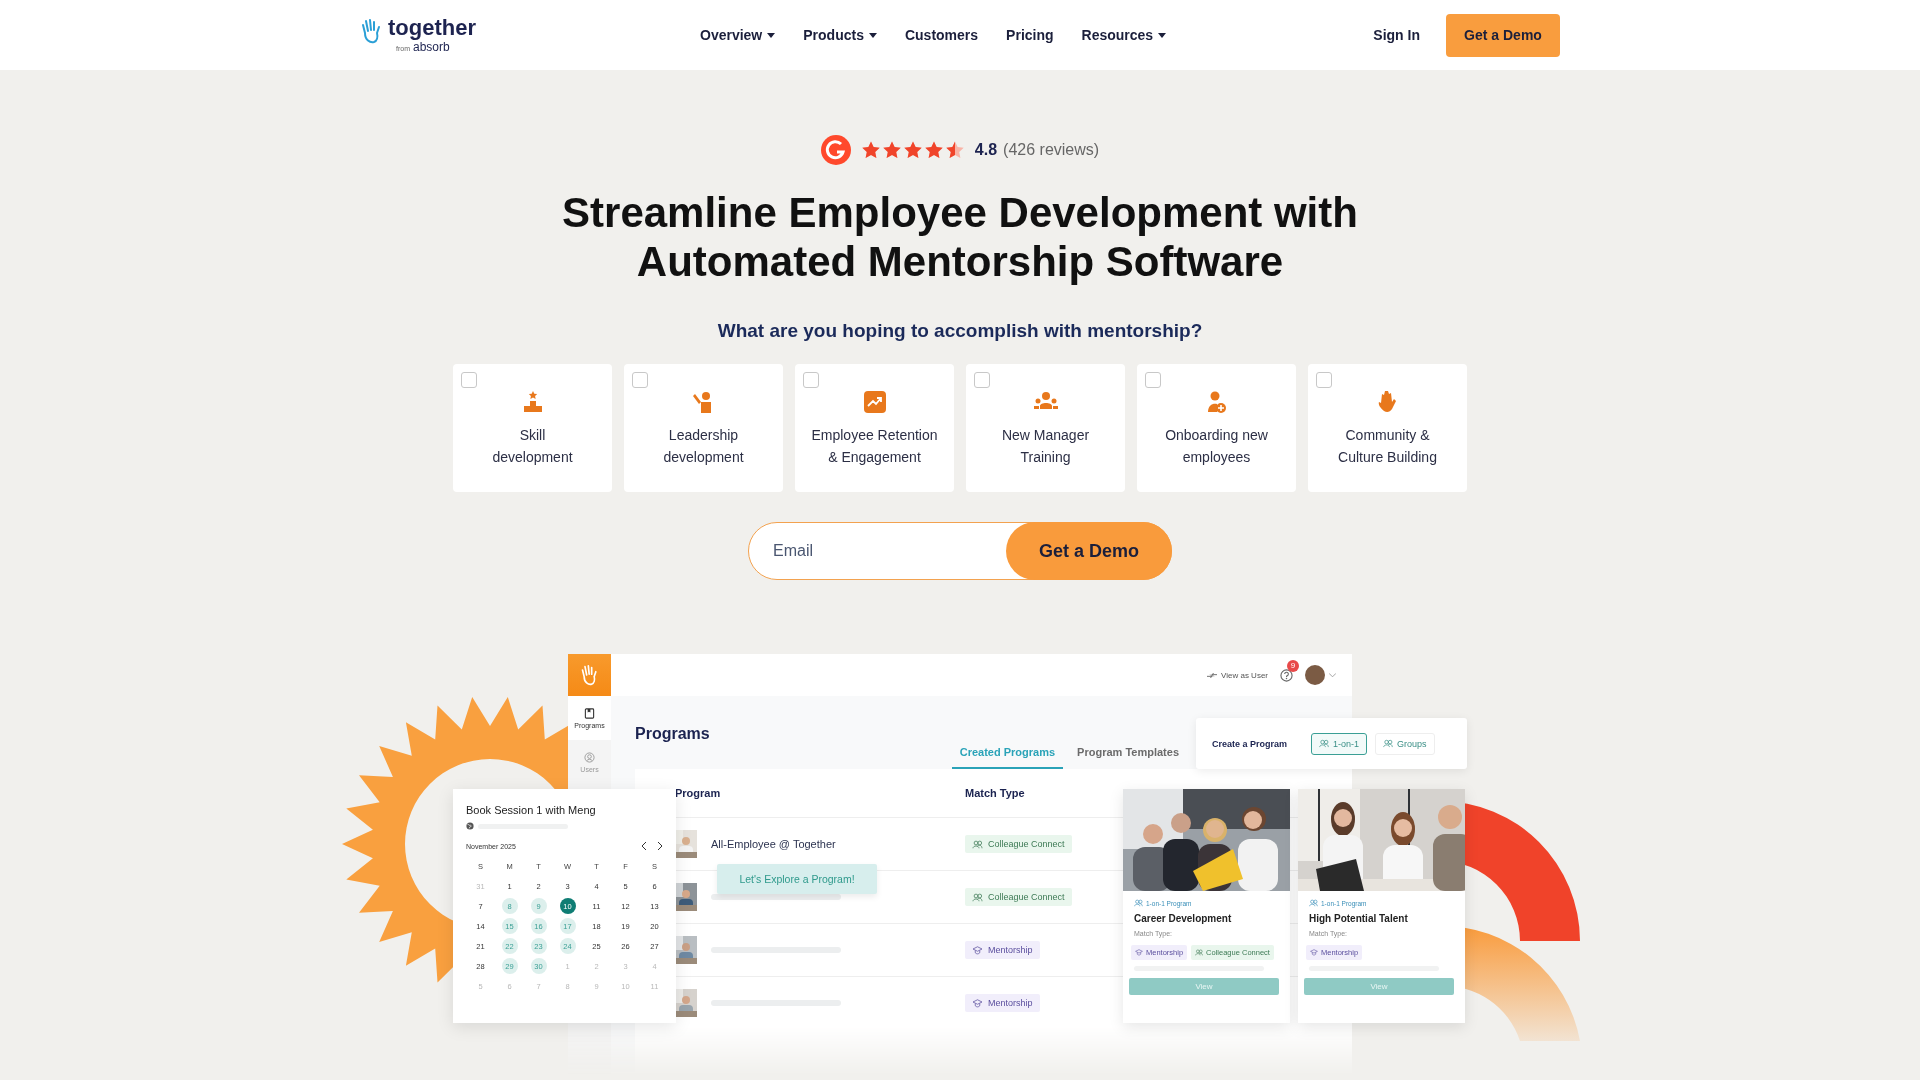 This screenshot has height=1080, width=1920. Describe the element at coordinates (877, 551) in the screenshot. I see `email-field: Email` at that location.